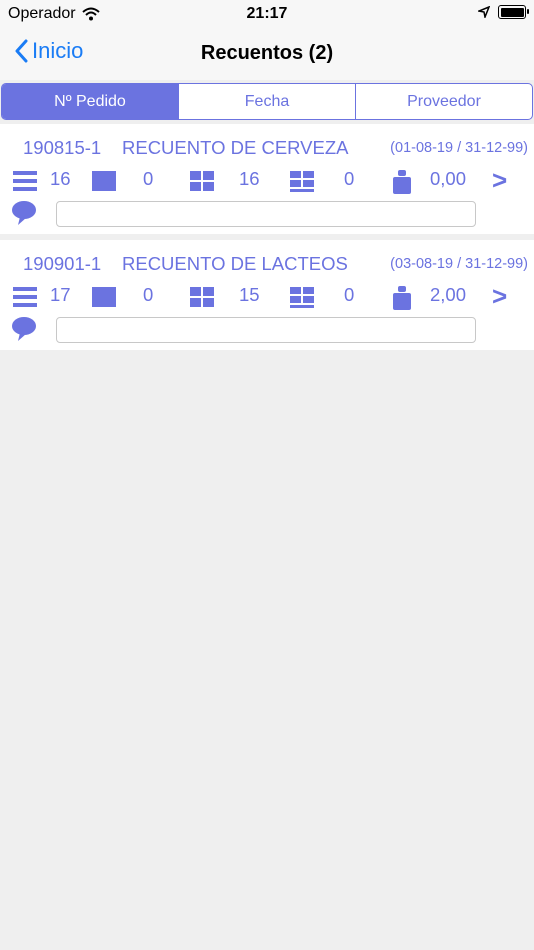 The image size is (534, 950). Describe the element at coordinates (448, 178) in the screenshot. I see `weight-value: 0,00` at that location.